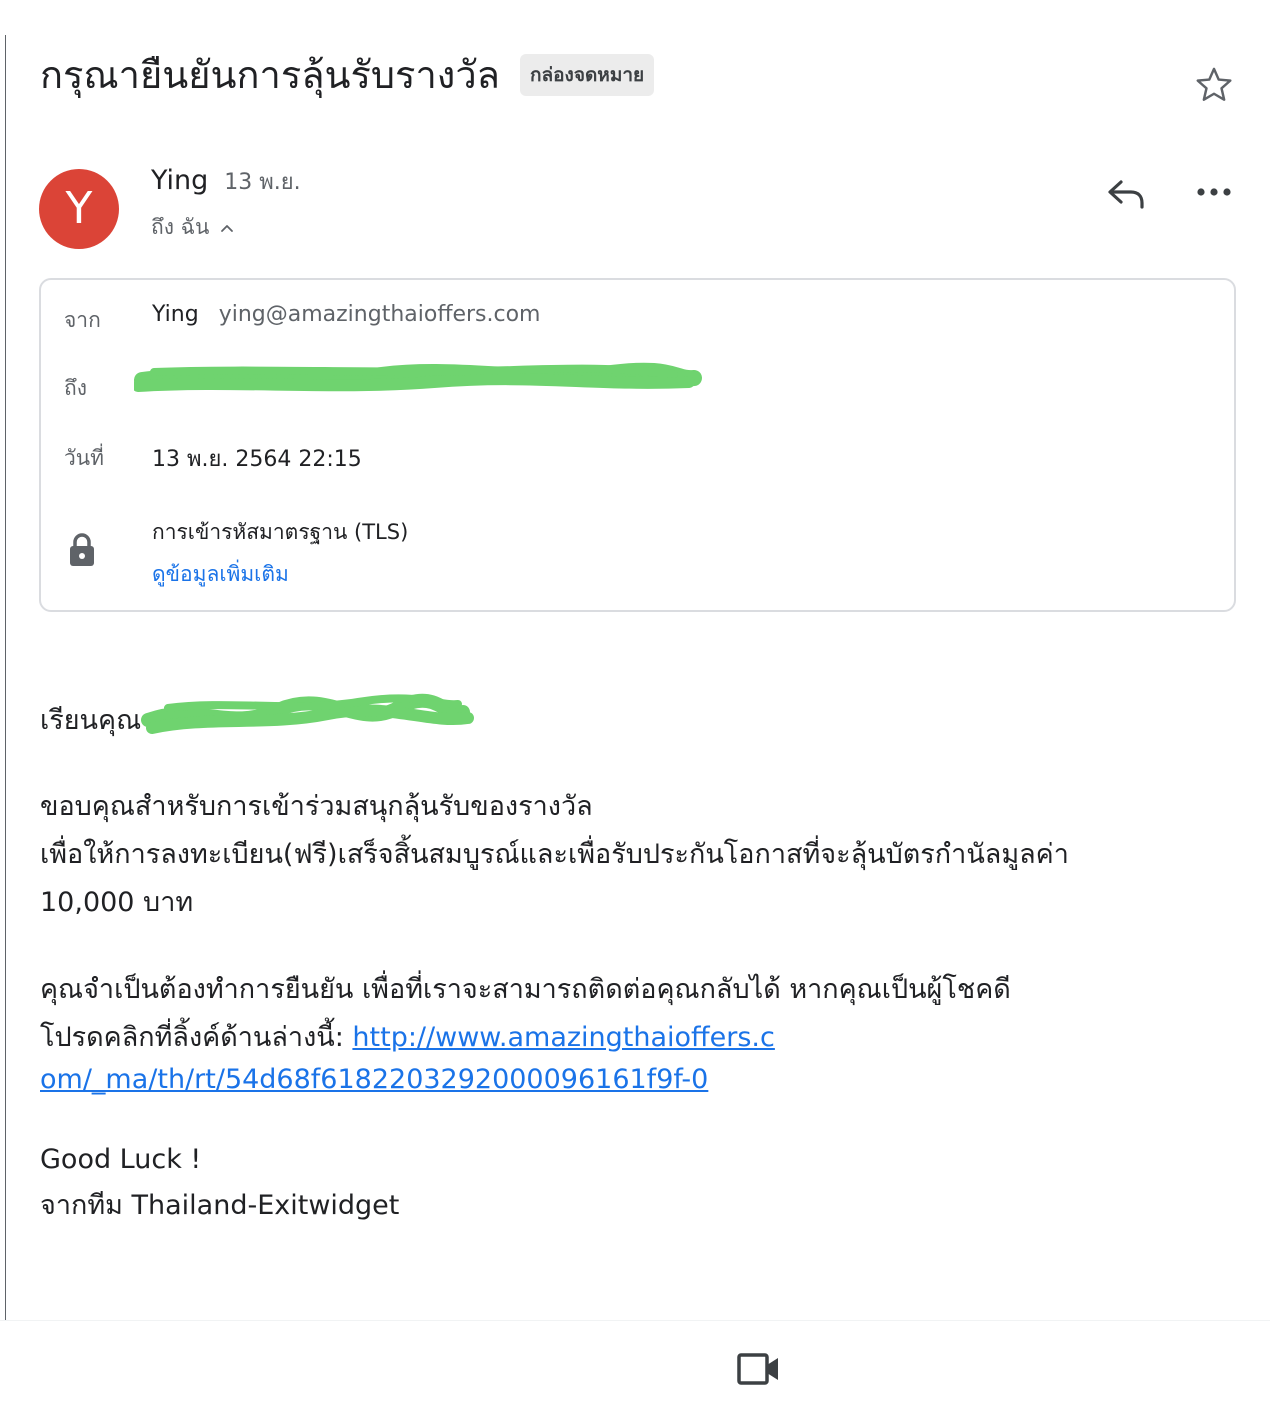 The width and height of the screenshot is (1270, 1418). What do you see at coordinates (180, 227) in the screenshot?
I see `recipient-summary-label: ถึง ฉัน` at bounding box center [180, 227].